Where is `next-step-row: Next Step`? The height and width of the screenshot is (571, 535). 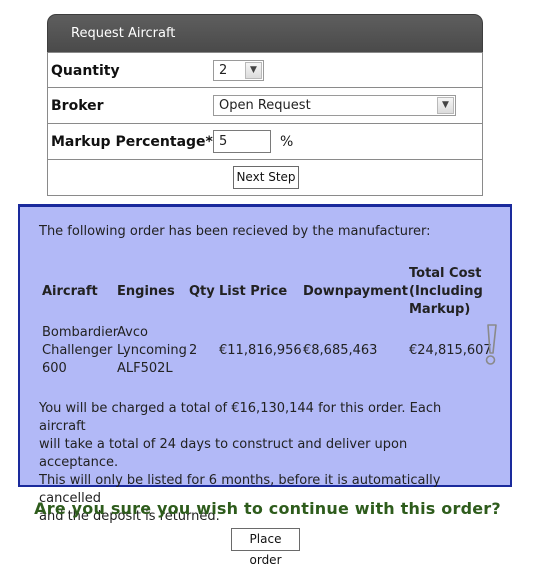
next-step-row: Next Step is located at coordinates (265, 178).